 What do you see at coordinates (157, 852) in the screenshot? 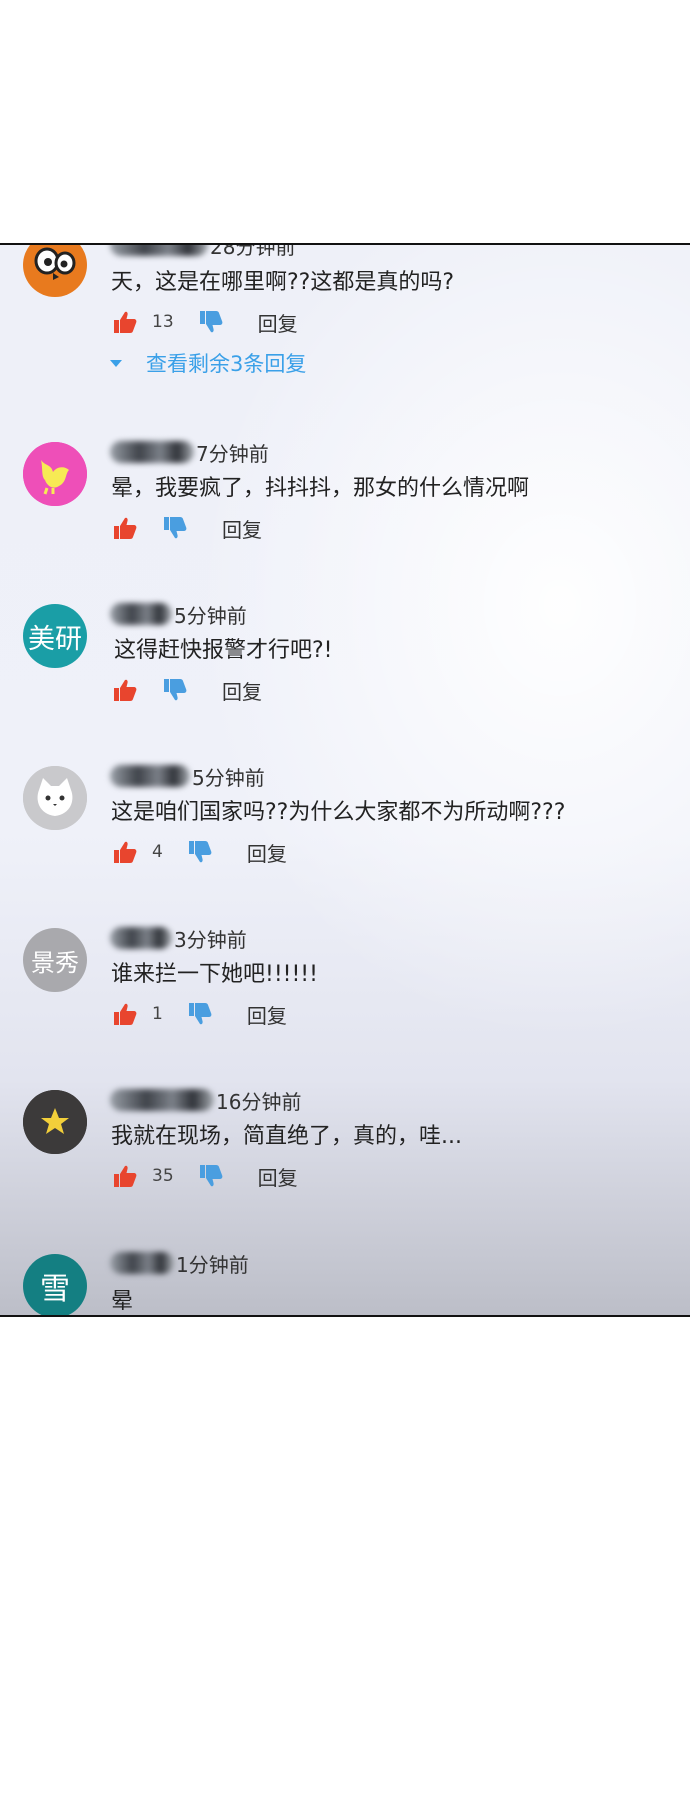
I see `like-count: 4` at bounding box center [157, 852].